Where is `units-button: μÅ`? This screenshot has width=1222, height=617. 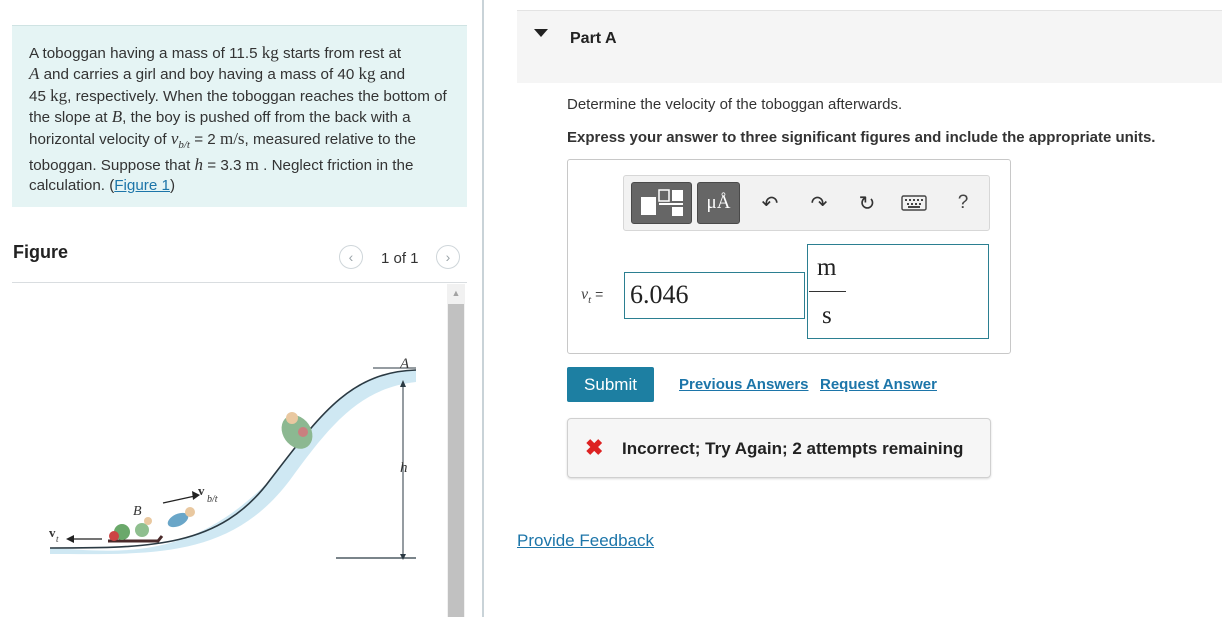
units-button: μÅ is located at coordinates (718, 203).